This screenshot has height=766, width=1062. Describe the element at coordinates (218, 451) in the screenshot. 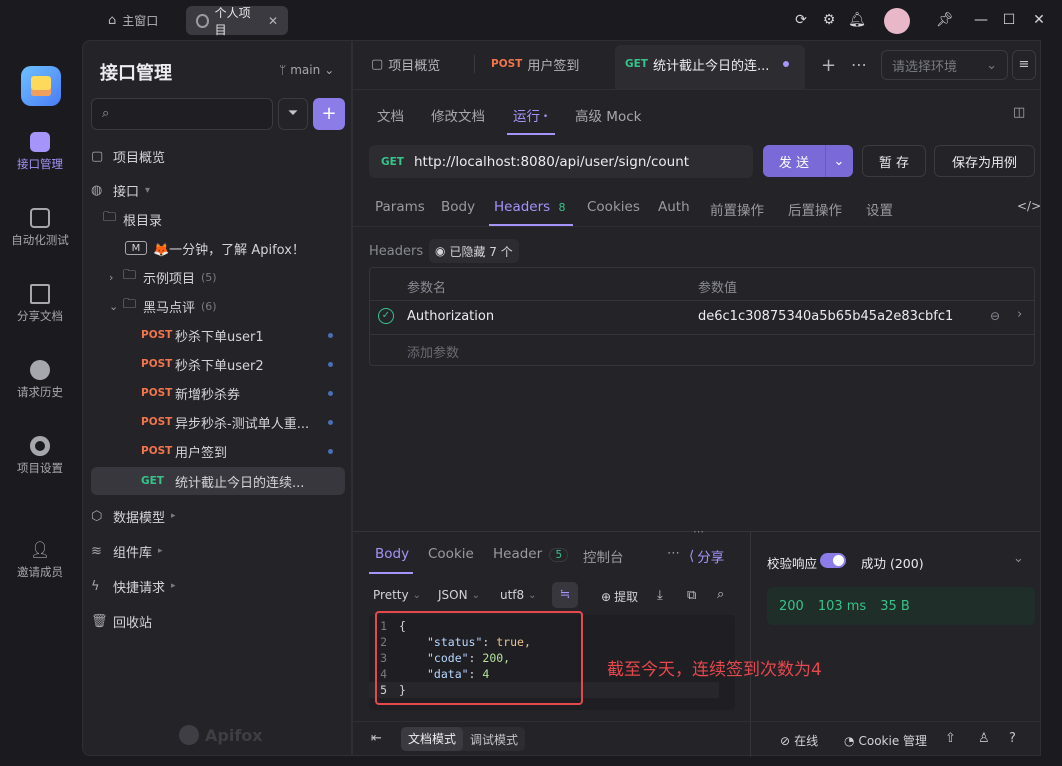

I see `endpoint-item: POST 用户签到` at that location.